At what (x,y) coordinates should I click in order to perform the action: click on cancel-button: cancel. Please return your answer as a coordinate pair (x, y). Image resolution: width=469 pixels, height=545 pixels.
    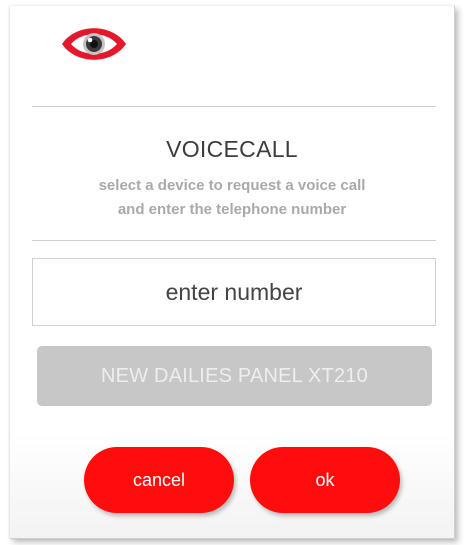
    Looking at the image, I should click on (159, 480).